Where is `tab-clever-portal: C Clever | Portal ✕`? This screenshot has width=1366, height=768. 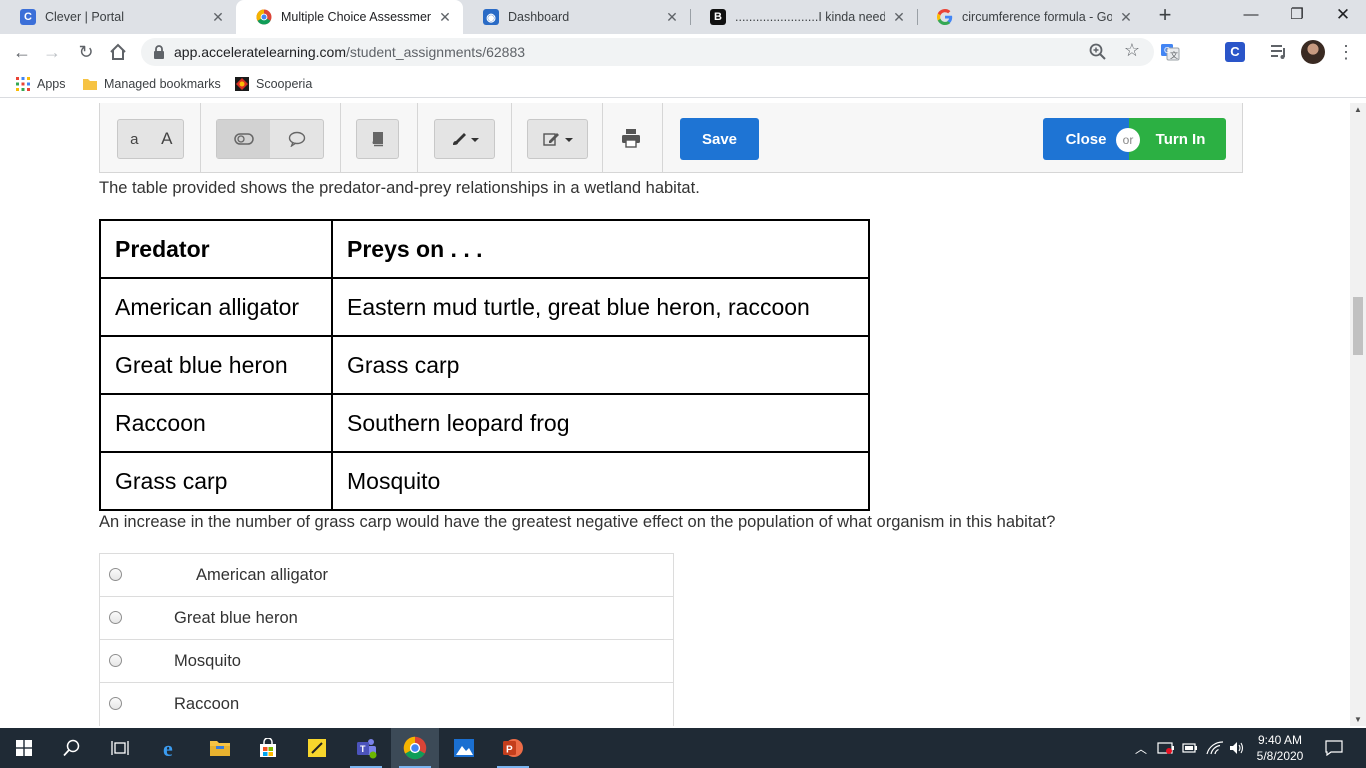
tab-clever-portal: C Clever | Portal ✕ is located at coordinates (118, 17).